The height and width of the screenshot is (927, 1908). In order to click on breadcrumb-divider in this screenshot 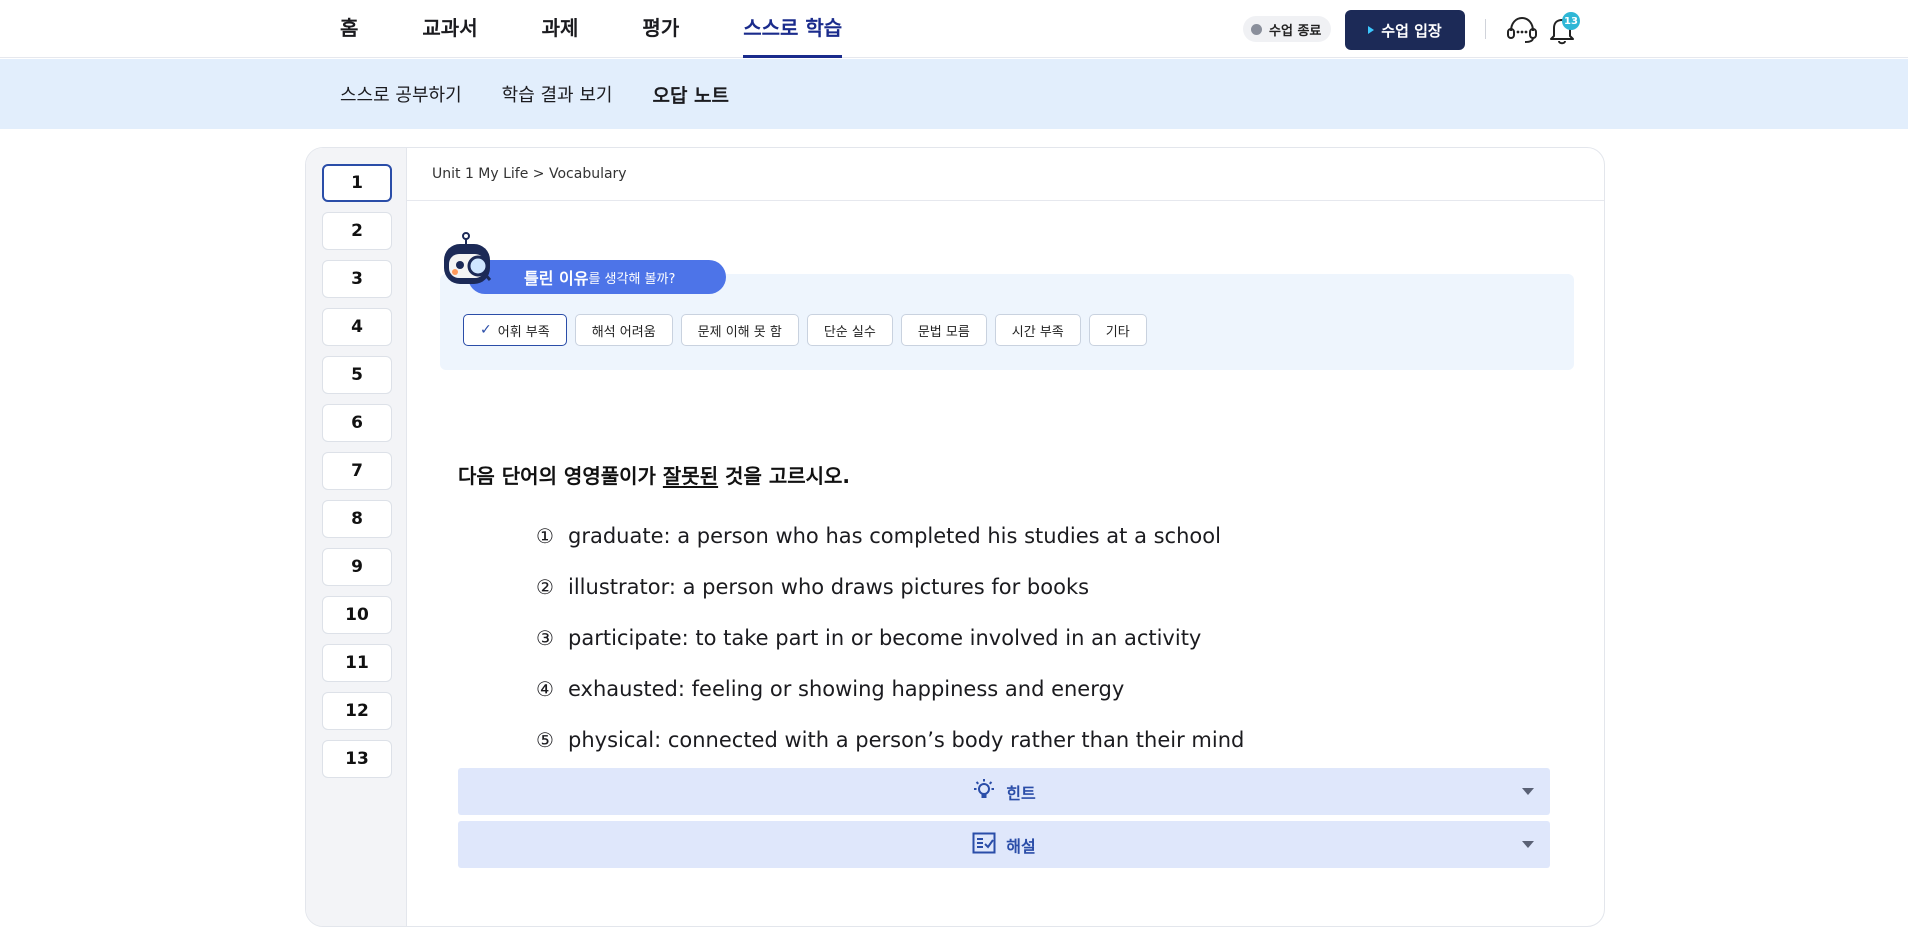, I will do `click(1005, 200)`.